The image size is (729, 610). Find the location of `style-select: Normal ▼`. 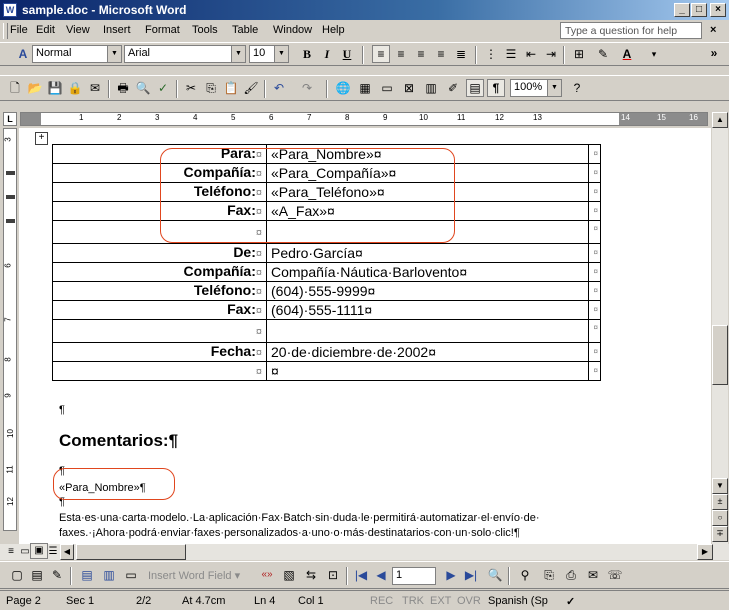

style-select: Normal ▼ is located at coordinates (77, 54).